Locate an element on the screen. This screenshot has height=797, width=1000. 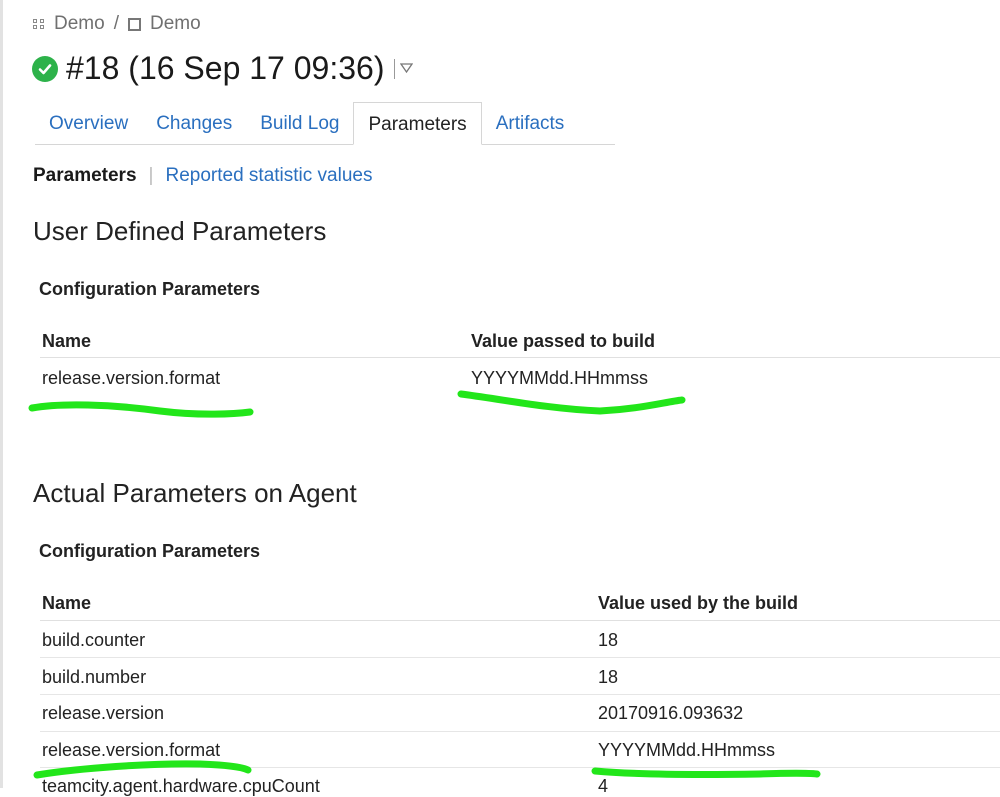
table-row-value: 20170916.093632 is located at coordinates (671, 713).